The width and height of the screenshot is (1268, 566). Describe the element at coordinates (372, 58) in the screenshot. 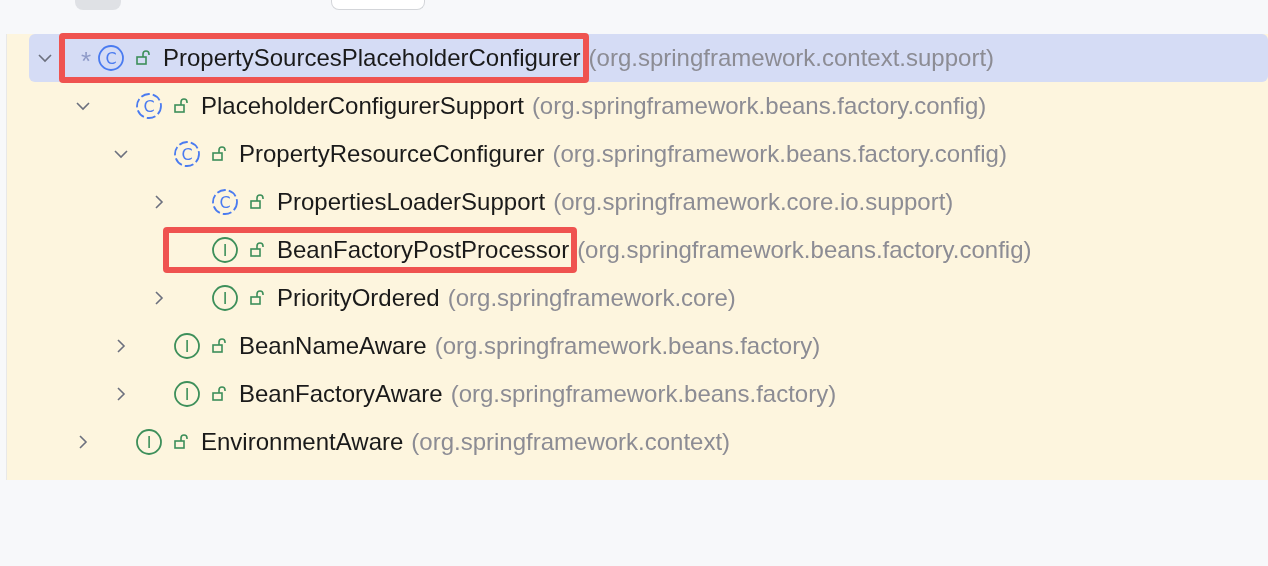

I see `class-name: PropertySourcesPlaceholderConfigurer` at that location.